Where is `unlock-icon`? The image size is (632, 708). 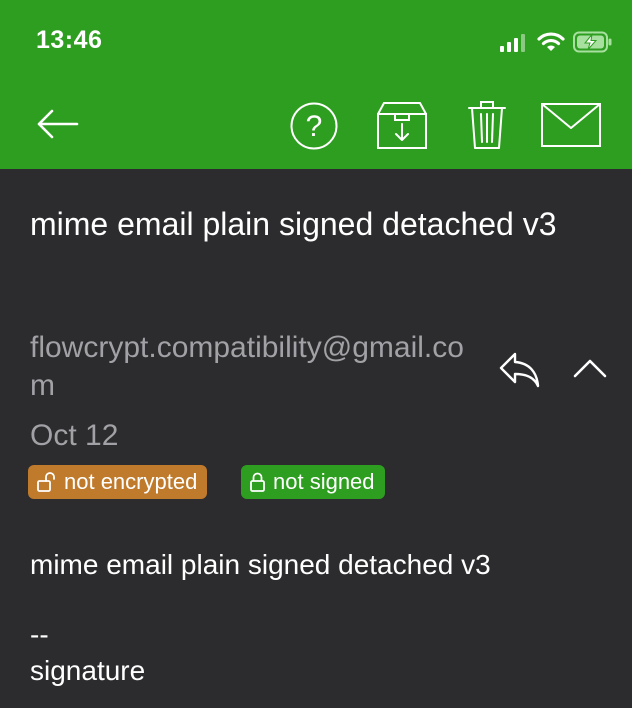
unlock-icon is located at coordinates (46, 482).